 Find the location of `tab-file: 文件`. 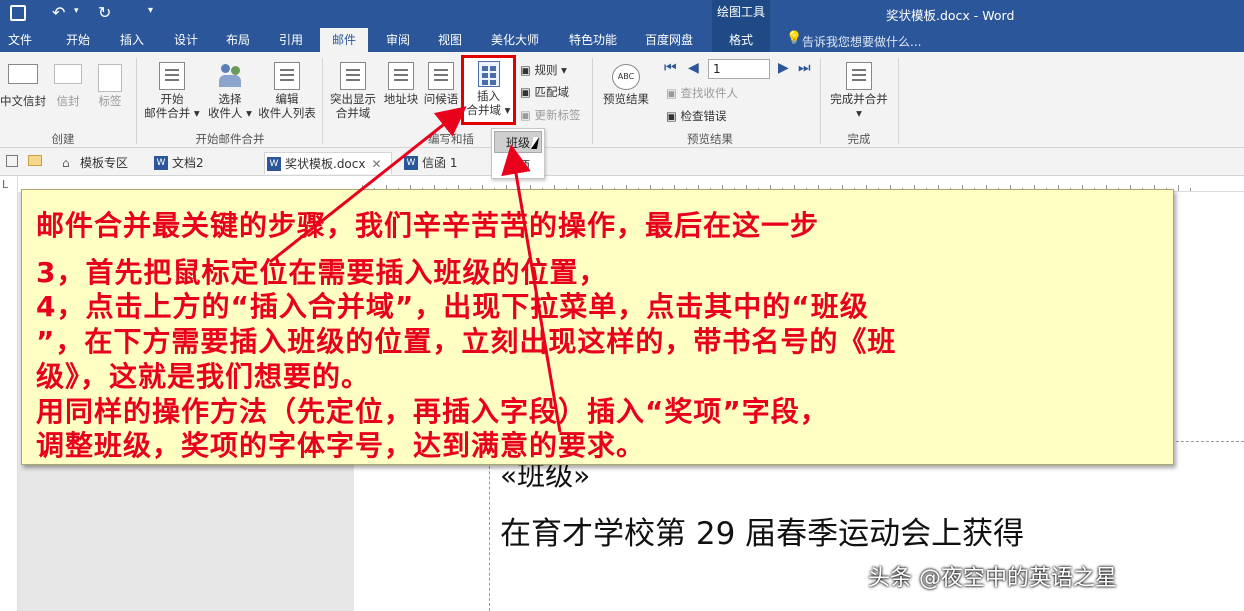

tab-file: 文件 is located at coordinates (20, 40).